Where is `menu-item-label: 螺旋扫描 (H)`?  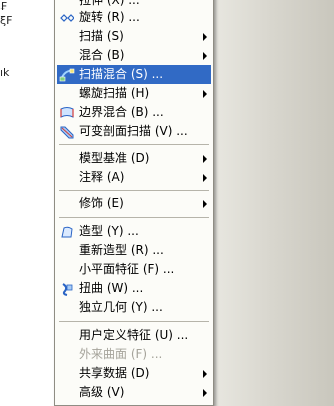
menu-item-label: 螺旋扫描 (H) is located at coordinates (114, 93).